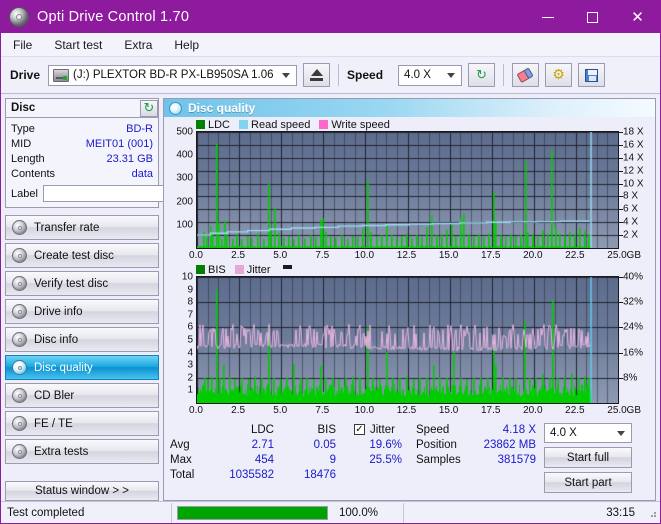 The image size is (661, 524). I want to click on sidebar-item-label: Extra tests, so click(61, 451).